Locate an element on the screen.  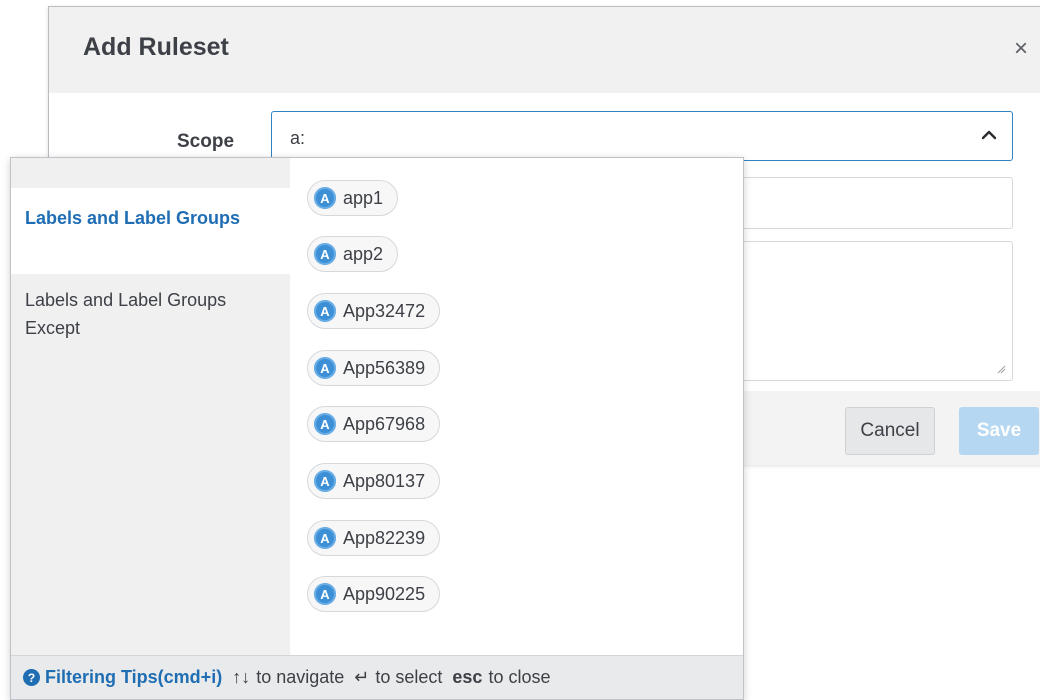
label-name: App32472 is located at coordinates (384, 310).